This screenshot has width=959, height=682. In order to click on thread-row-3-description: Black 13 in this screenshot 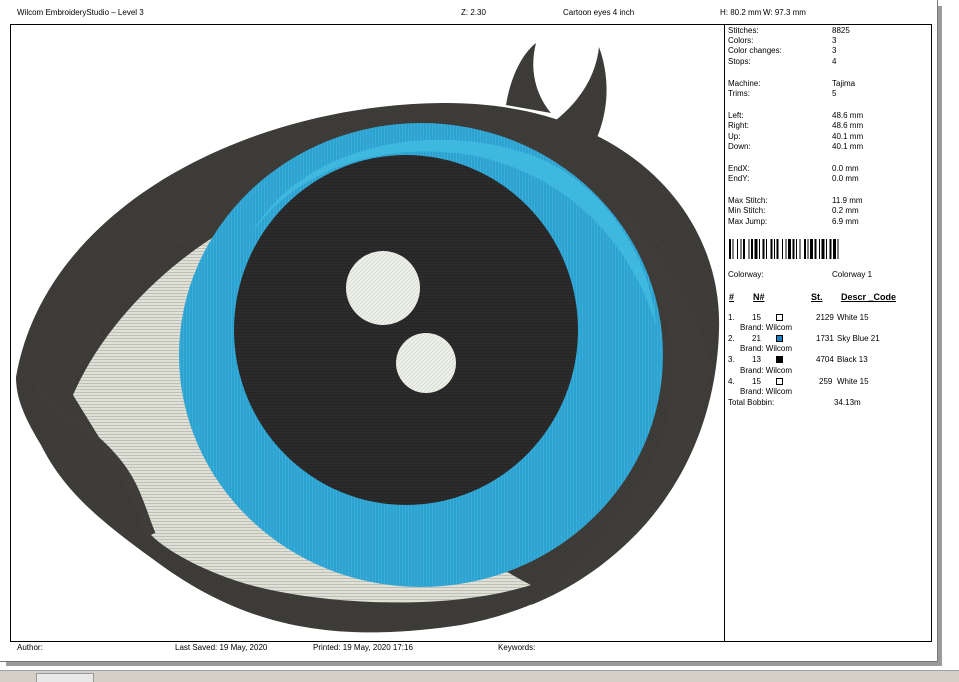, I will do `click(852, 359)`.